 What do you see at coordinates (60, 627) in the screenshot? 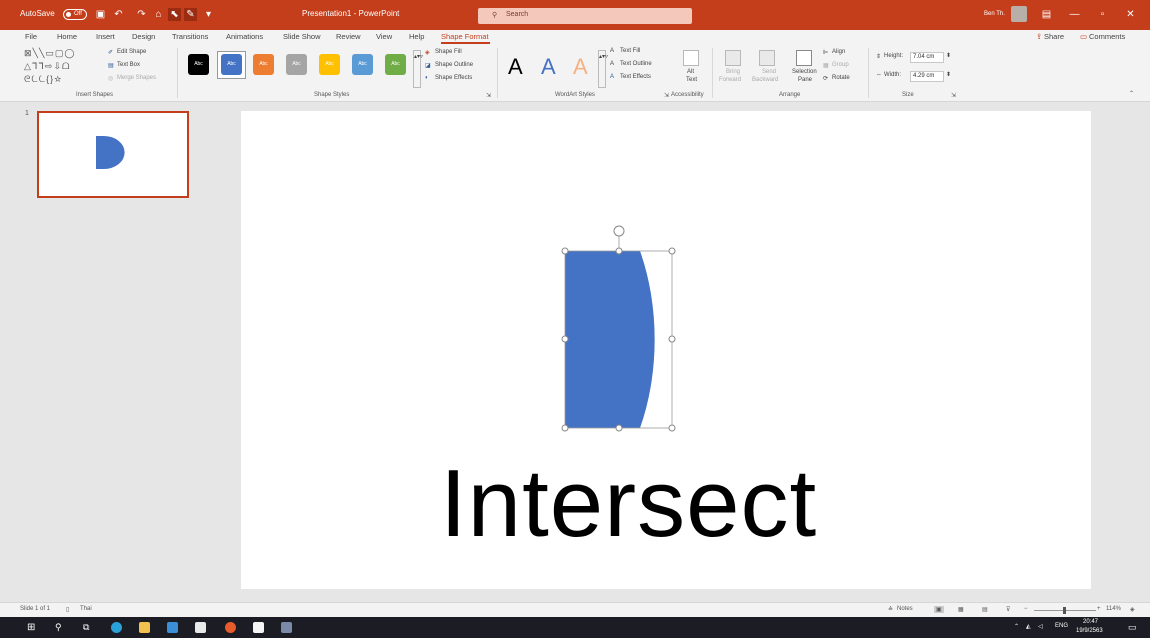
I see `taskbar-search-icon: ⚲` at bounding box center [60, 627].